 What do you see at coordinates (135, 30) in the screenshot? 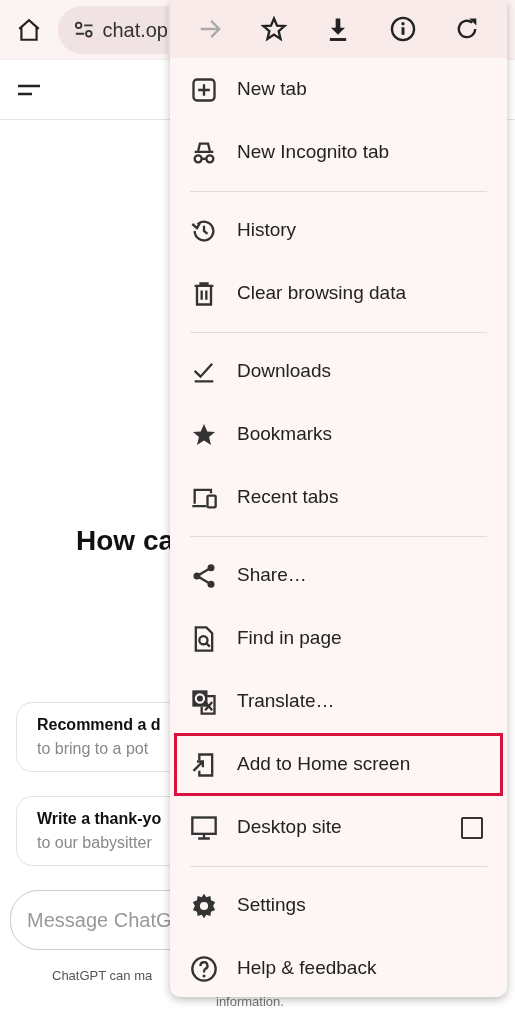
I see `url-text: chat.op` at bounding box center [135, 30].